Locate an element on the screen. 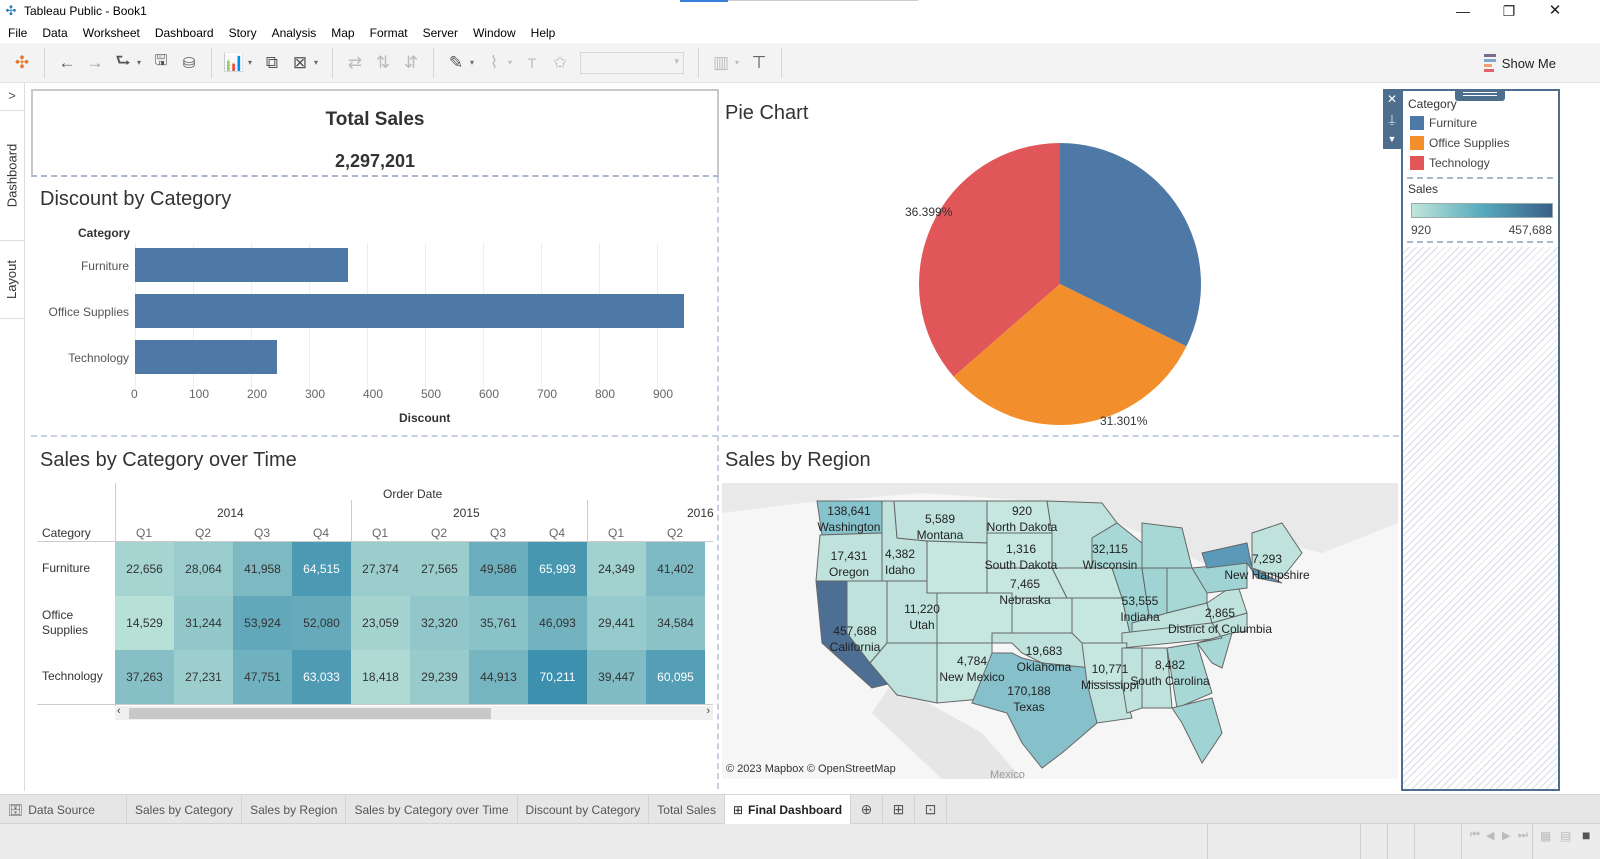  heatmap-horizontal-scrollbar: ‹ › is located at coordinates (414, 712).